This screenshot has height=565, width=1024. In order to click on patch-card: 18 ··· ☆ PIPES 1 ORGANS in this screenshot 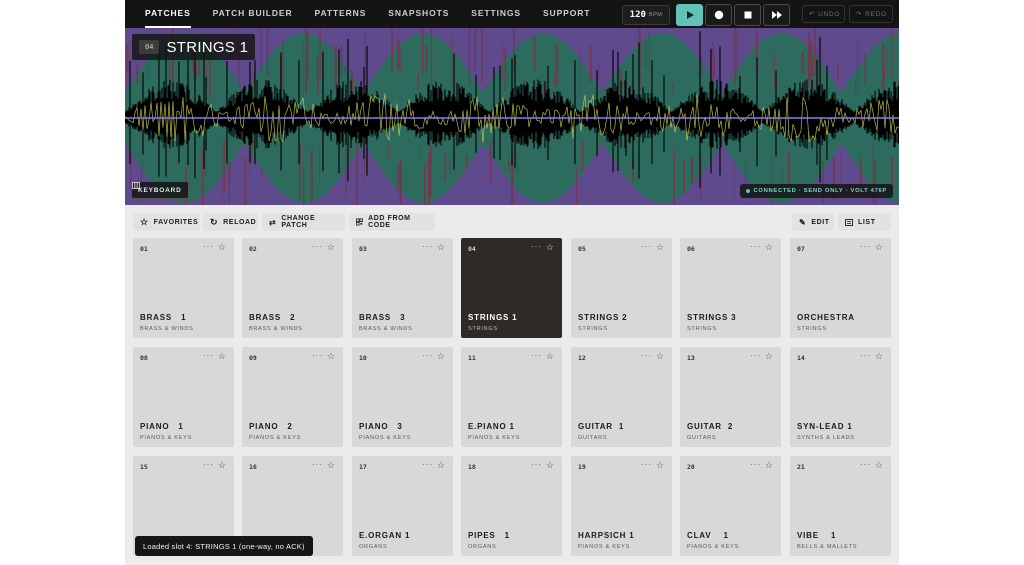, I will do `click(511, 506)`.